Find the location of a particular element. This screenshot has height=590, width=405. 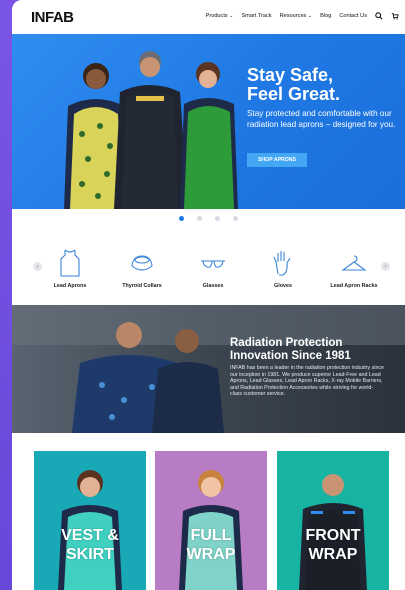

full-wrap-photo is located at coordinates (211, 530).